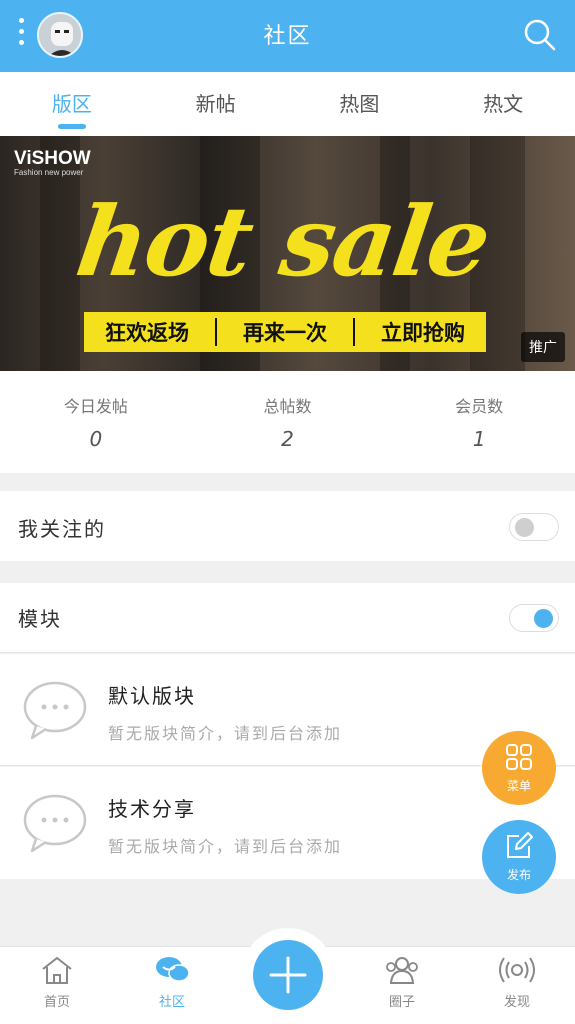  Describe the element at coordinates (519, 757) in the screenshot. I see `grid-icon` at that location.